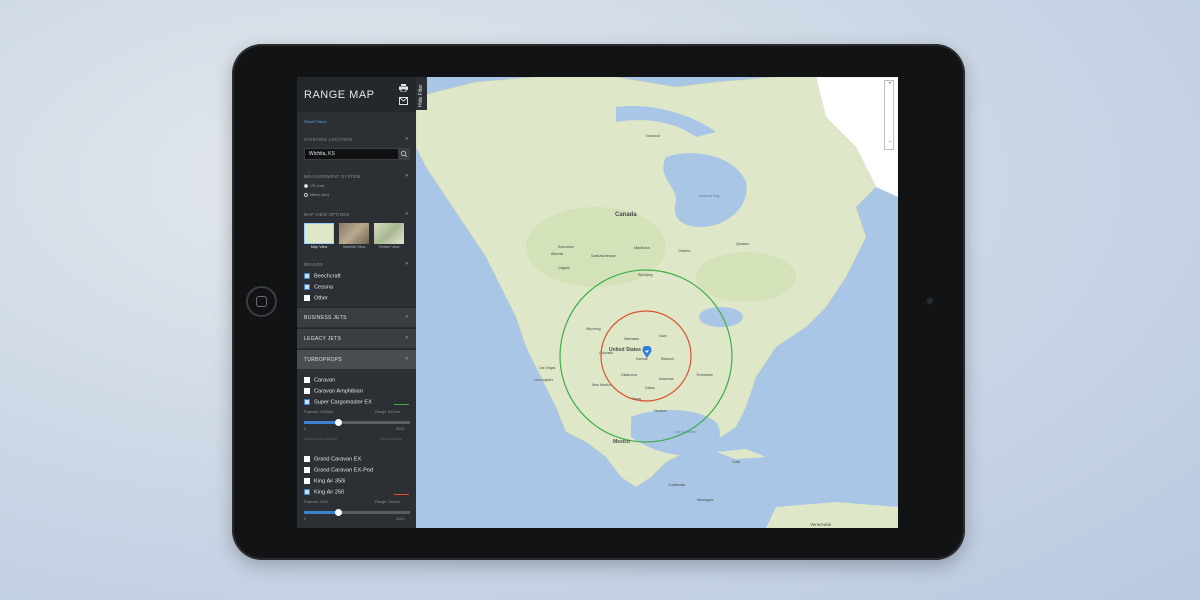  What do you see at coordinates (566, 247) in the screenshot?
I see `label-edmonton: Edmonton` at bounding box center [566, 247].